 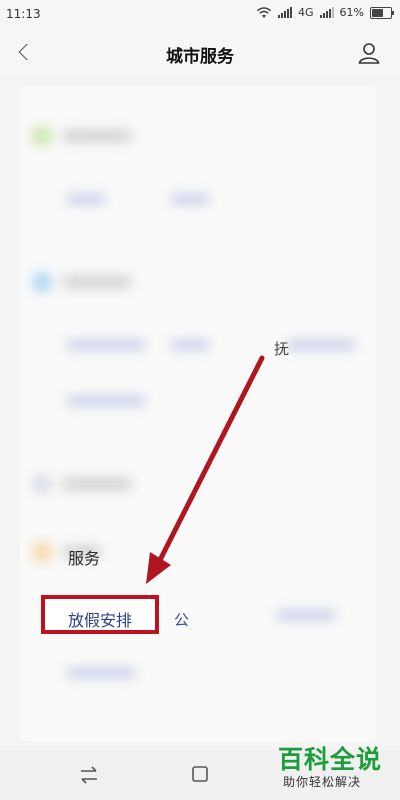 I want to click on network-type: 4G, so click(x=306, y=12).